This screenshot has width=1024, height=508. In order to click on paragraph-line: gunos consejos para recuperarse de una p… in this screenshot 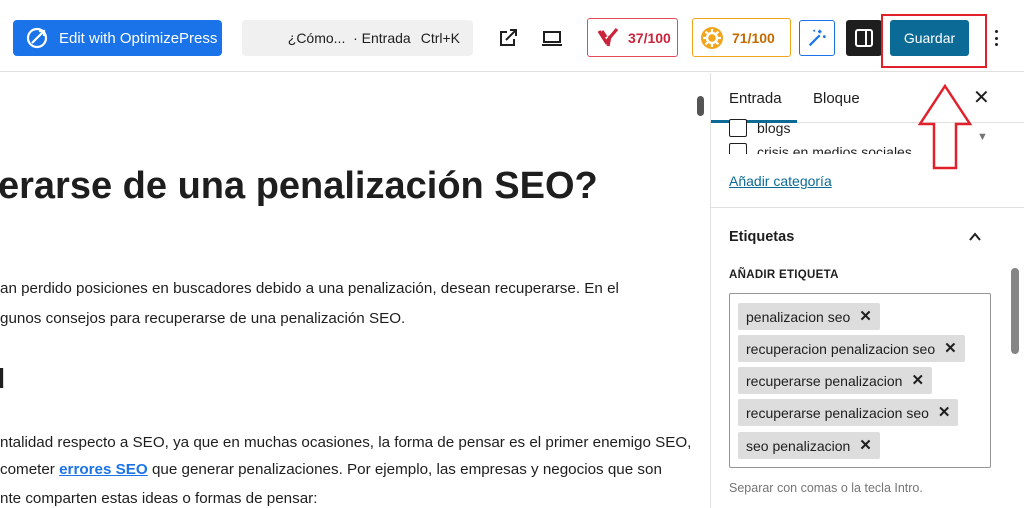, I will do `click(202, 318)`.